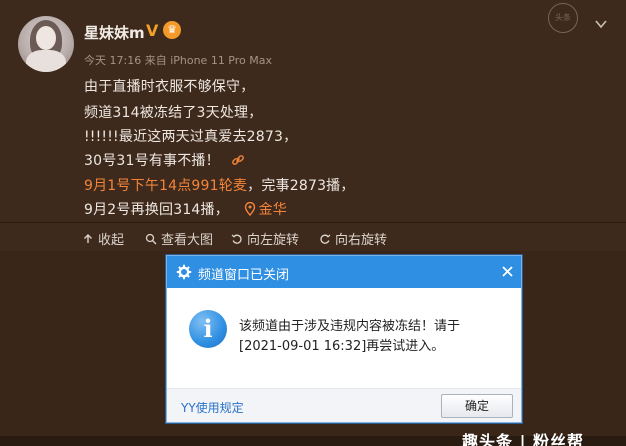 The image size is (626, 446). What do you see at coordinates (344, 272) in the screenshot?
I see `dialog-title-bar: 频道窗口已关闭` at bounding box center [344, 272].